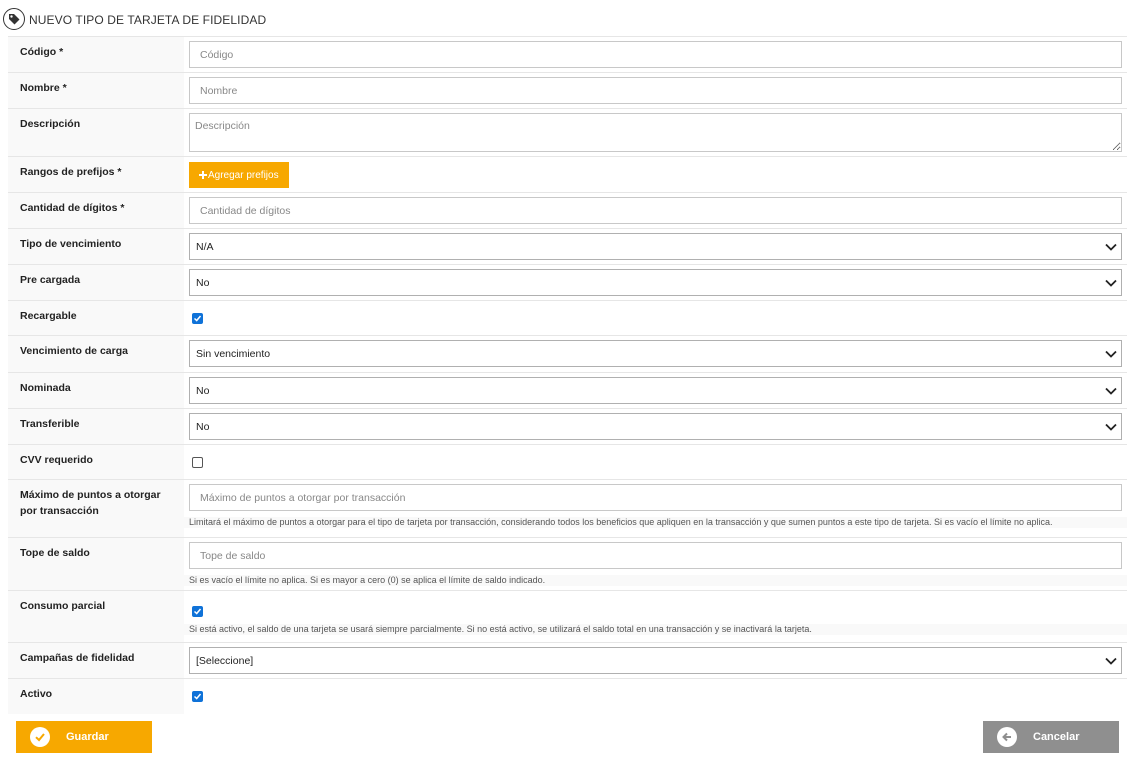  Describe the element at coordinates (655, 660) in the screenshot. I see `campanas-select: [Seleccione]` at that location.